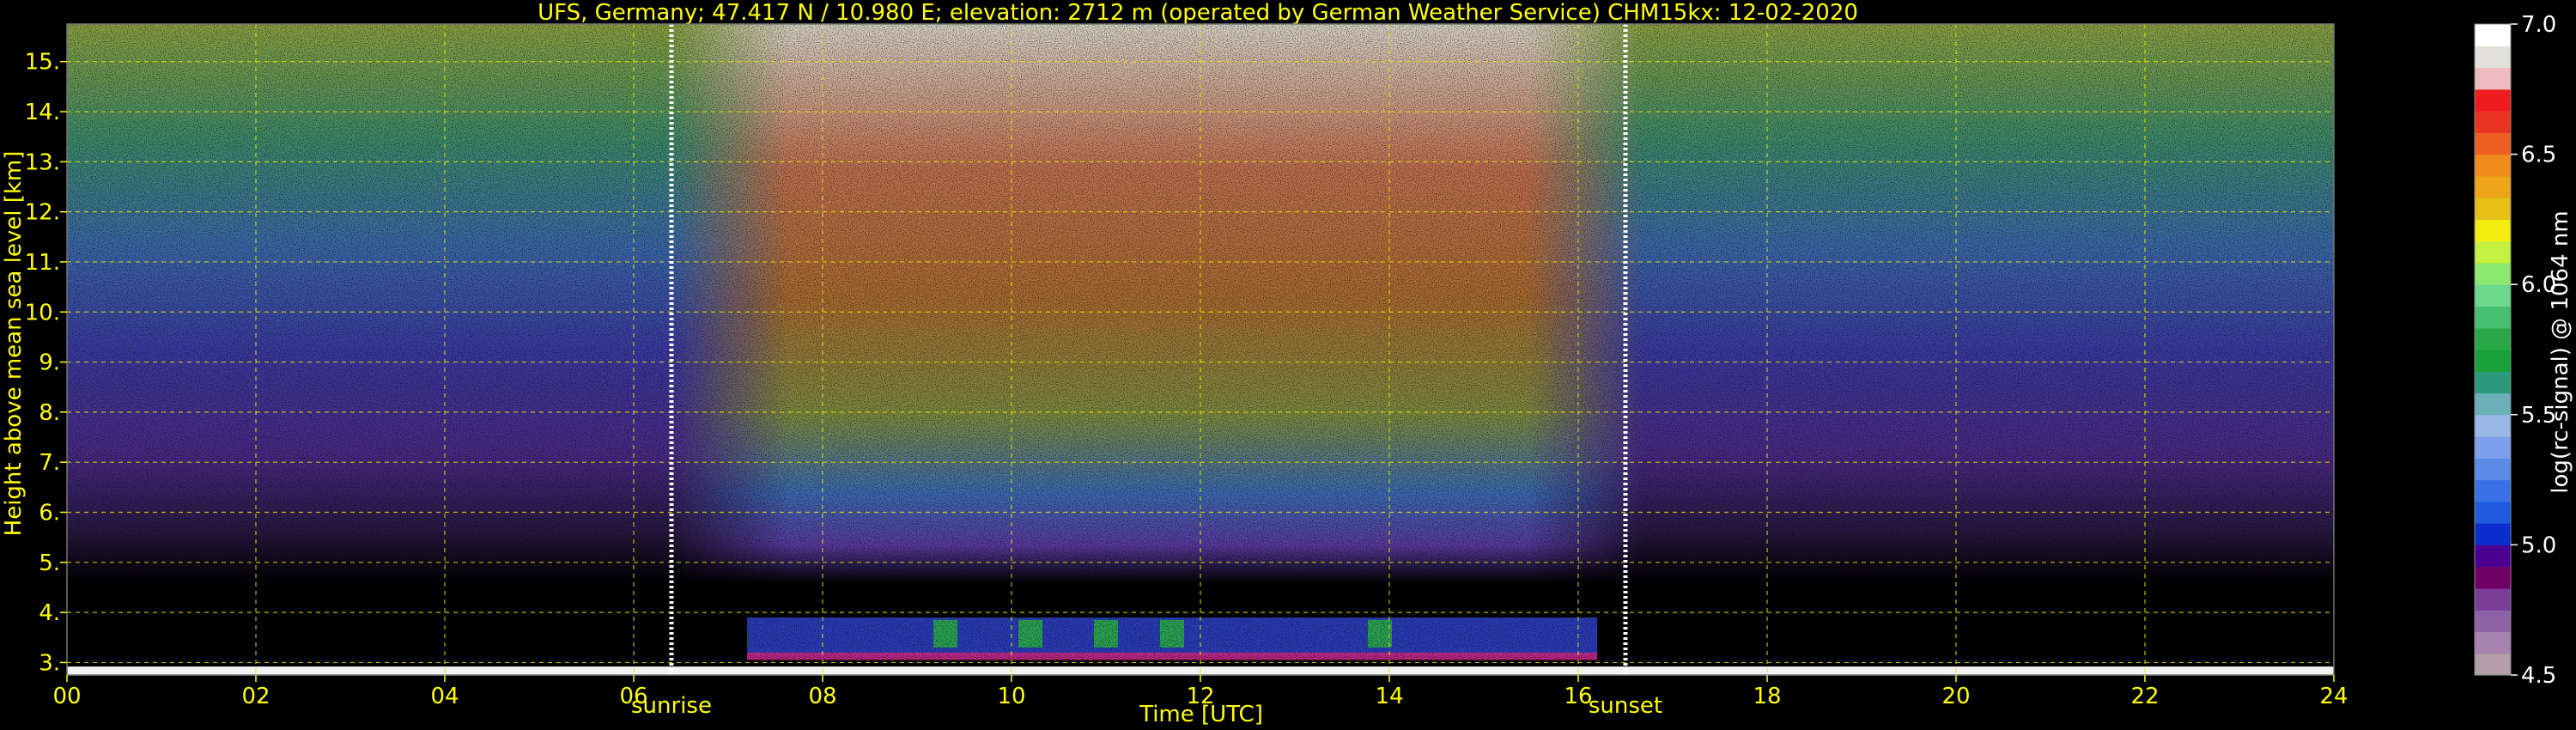  I want to click on y-tick-label: 11., so click(42, 263).